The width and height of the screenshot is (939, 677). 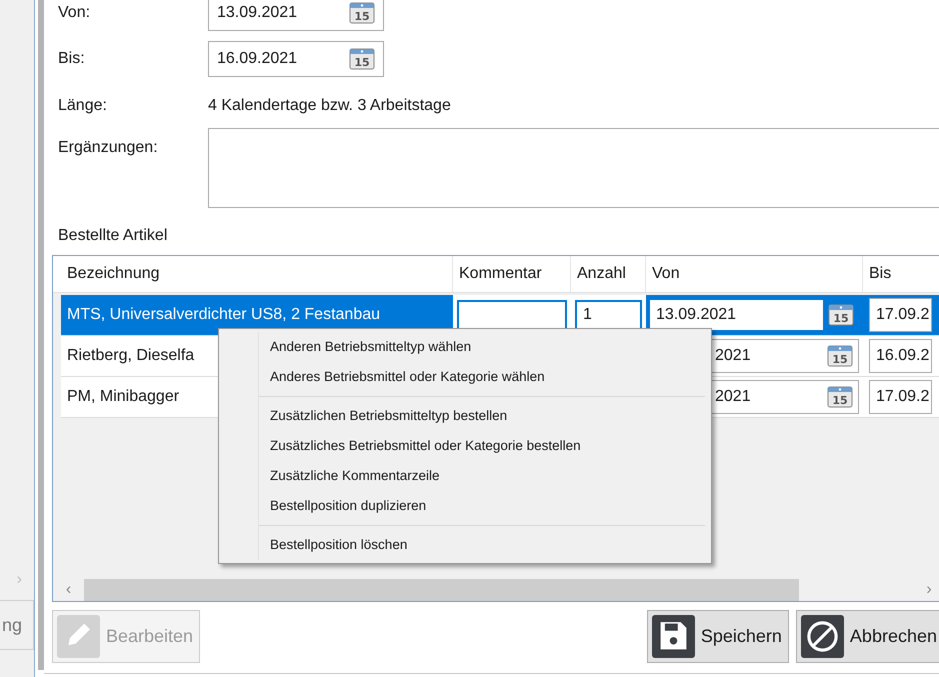 I want to click on date-value: 16.09.2021, so click(x=257, y=59).